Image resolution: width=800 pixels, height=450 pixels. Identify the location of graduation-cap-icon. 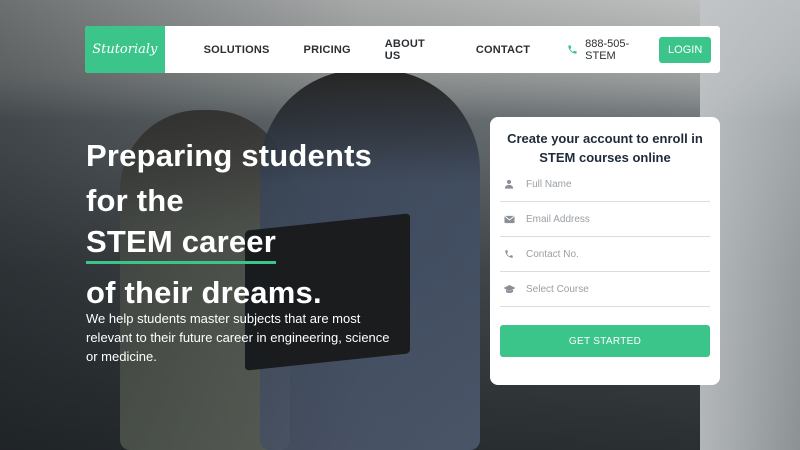
(509, 289).